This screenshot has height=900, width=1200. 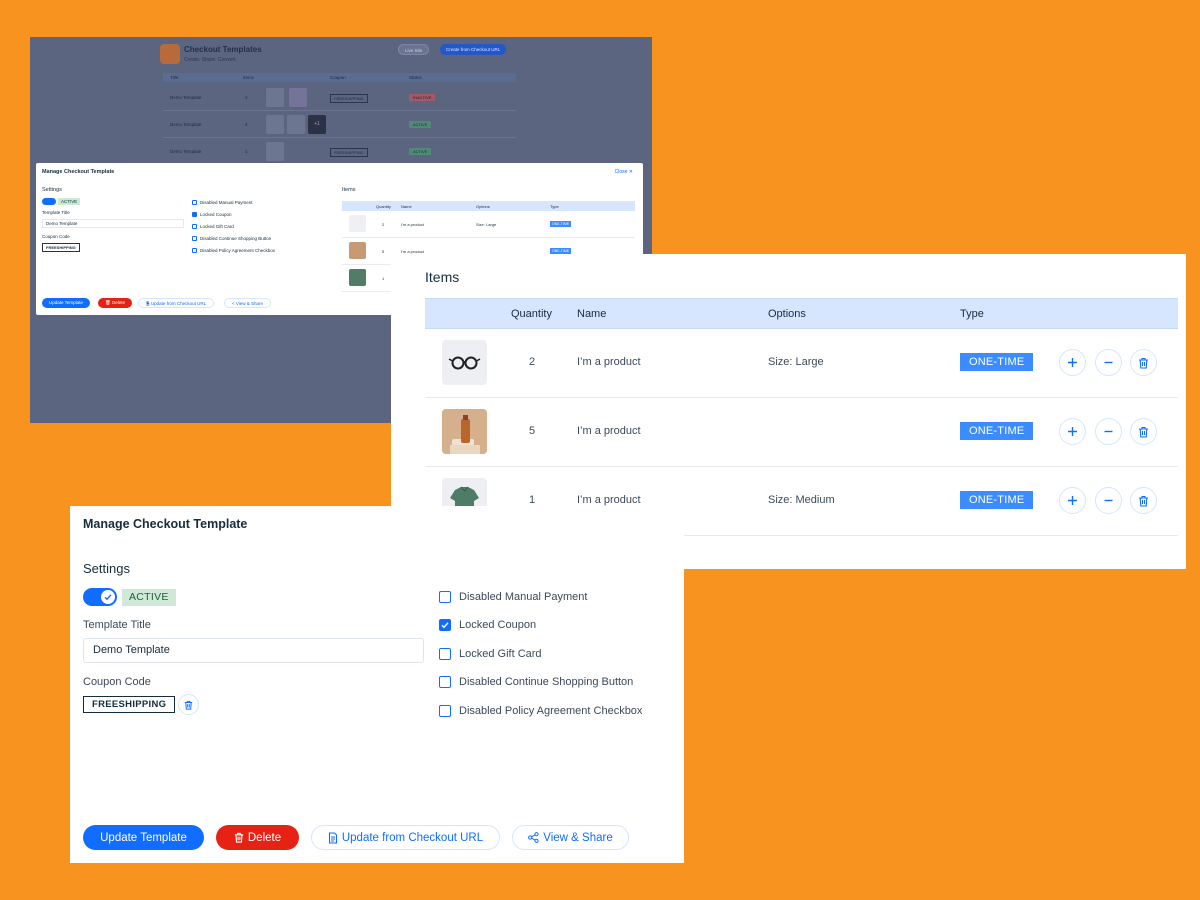 What do you see at coordinates (106, 568) in the screenshot?
I see `settings-heading: Settings` at bounding box center [106, 568].